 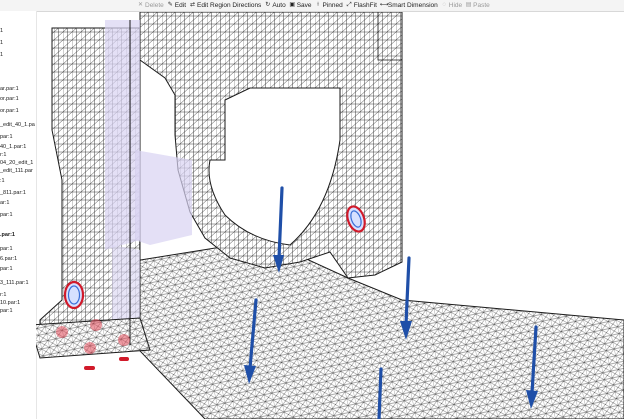 I want to click on pinned-button: ⍿ Pinned, so click(x=329, y=6).